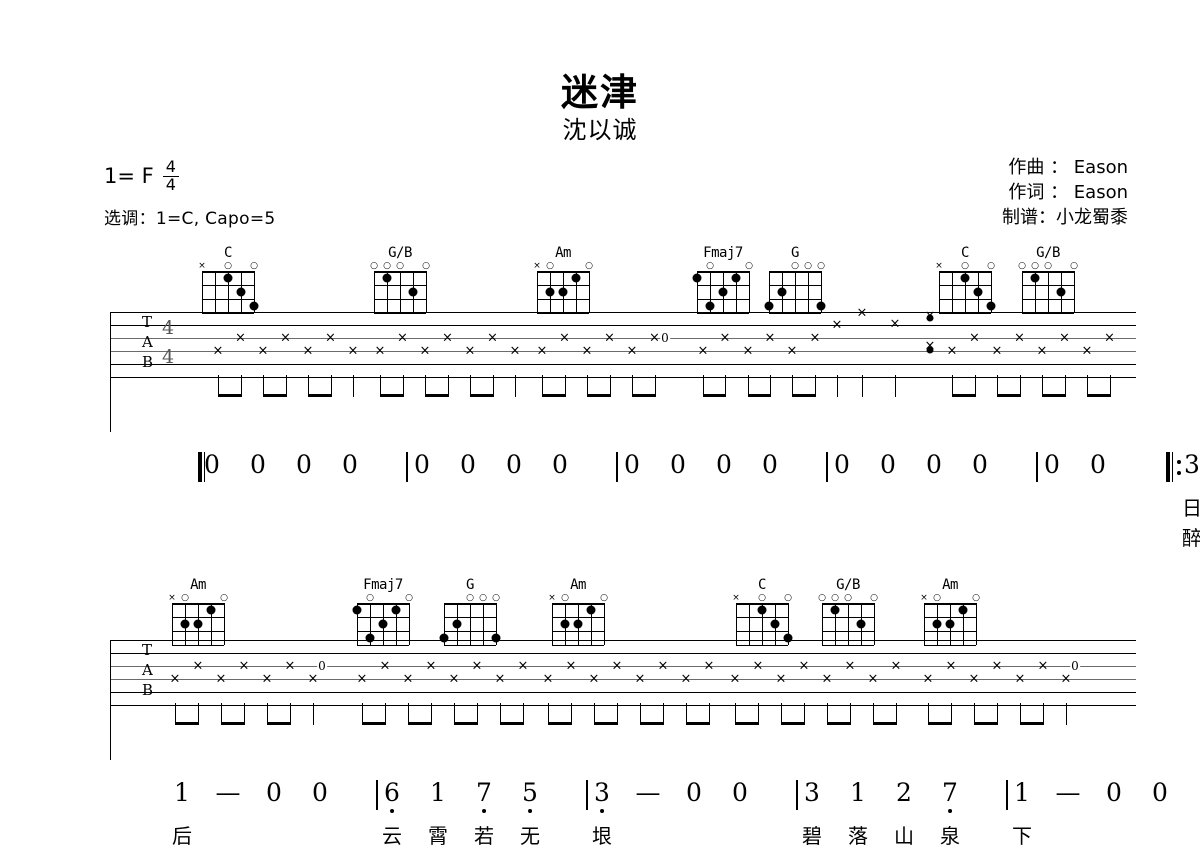  What do you see at coordinates (530, 836) in the screenshot?
I see `lyric-line-1: 无` at bounding box center [530, 836].